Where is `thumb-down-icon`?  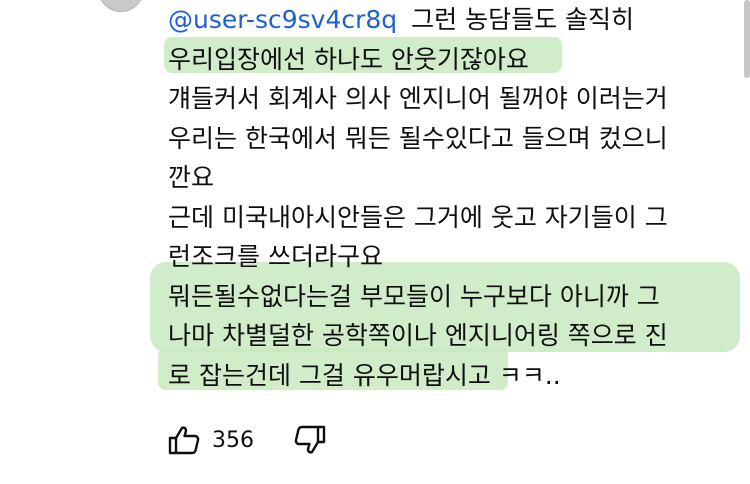
thumb-down-icon is located at coordinates (310, 440).